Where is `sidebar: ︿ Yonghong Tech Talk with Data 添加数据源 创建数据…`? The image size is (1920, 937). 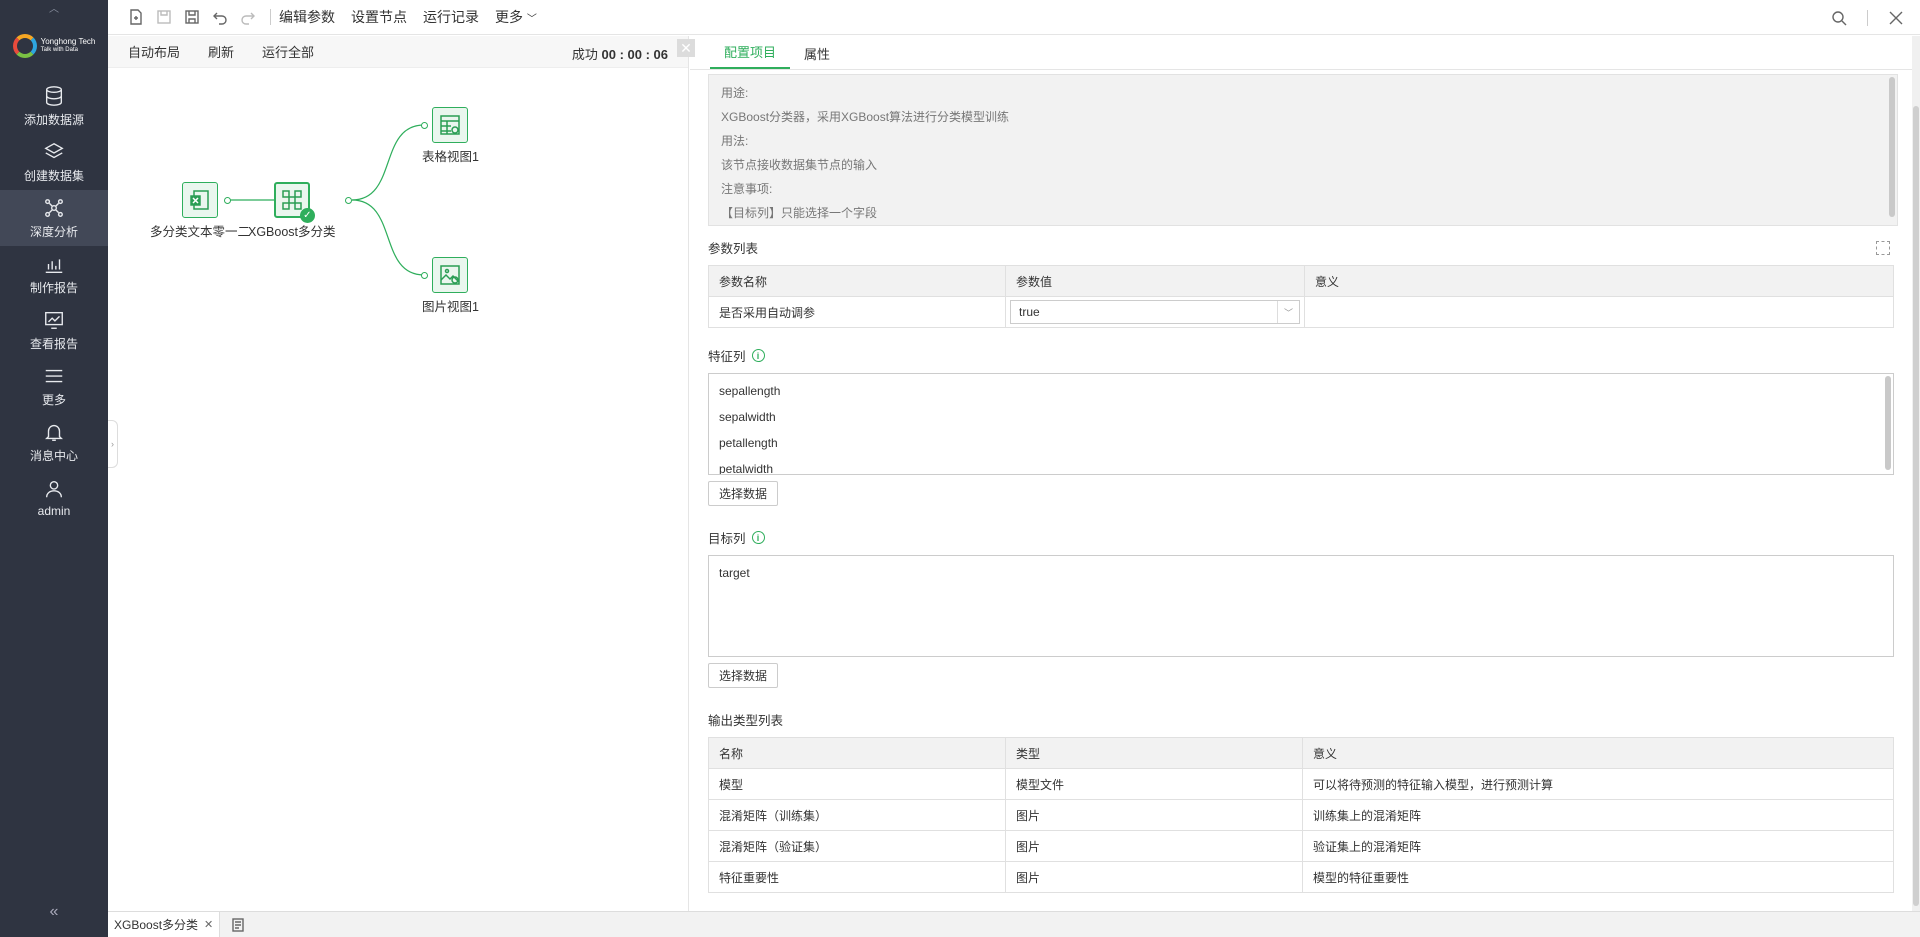 sidebar: ︿ Yonghong Tech Talk with Data 添加数据源 创建数据… is located at coordinates (54, 468).